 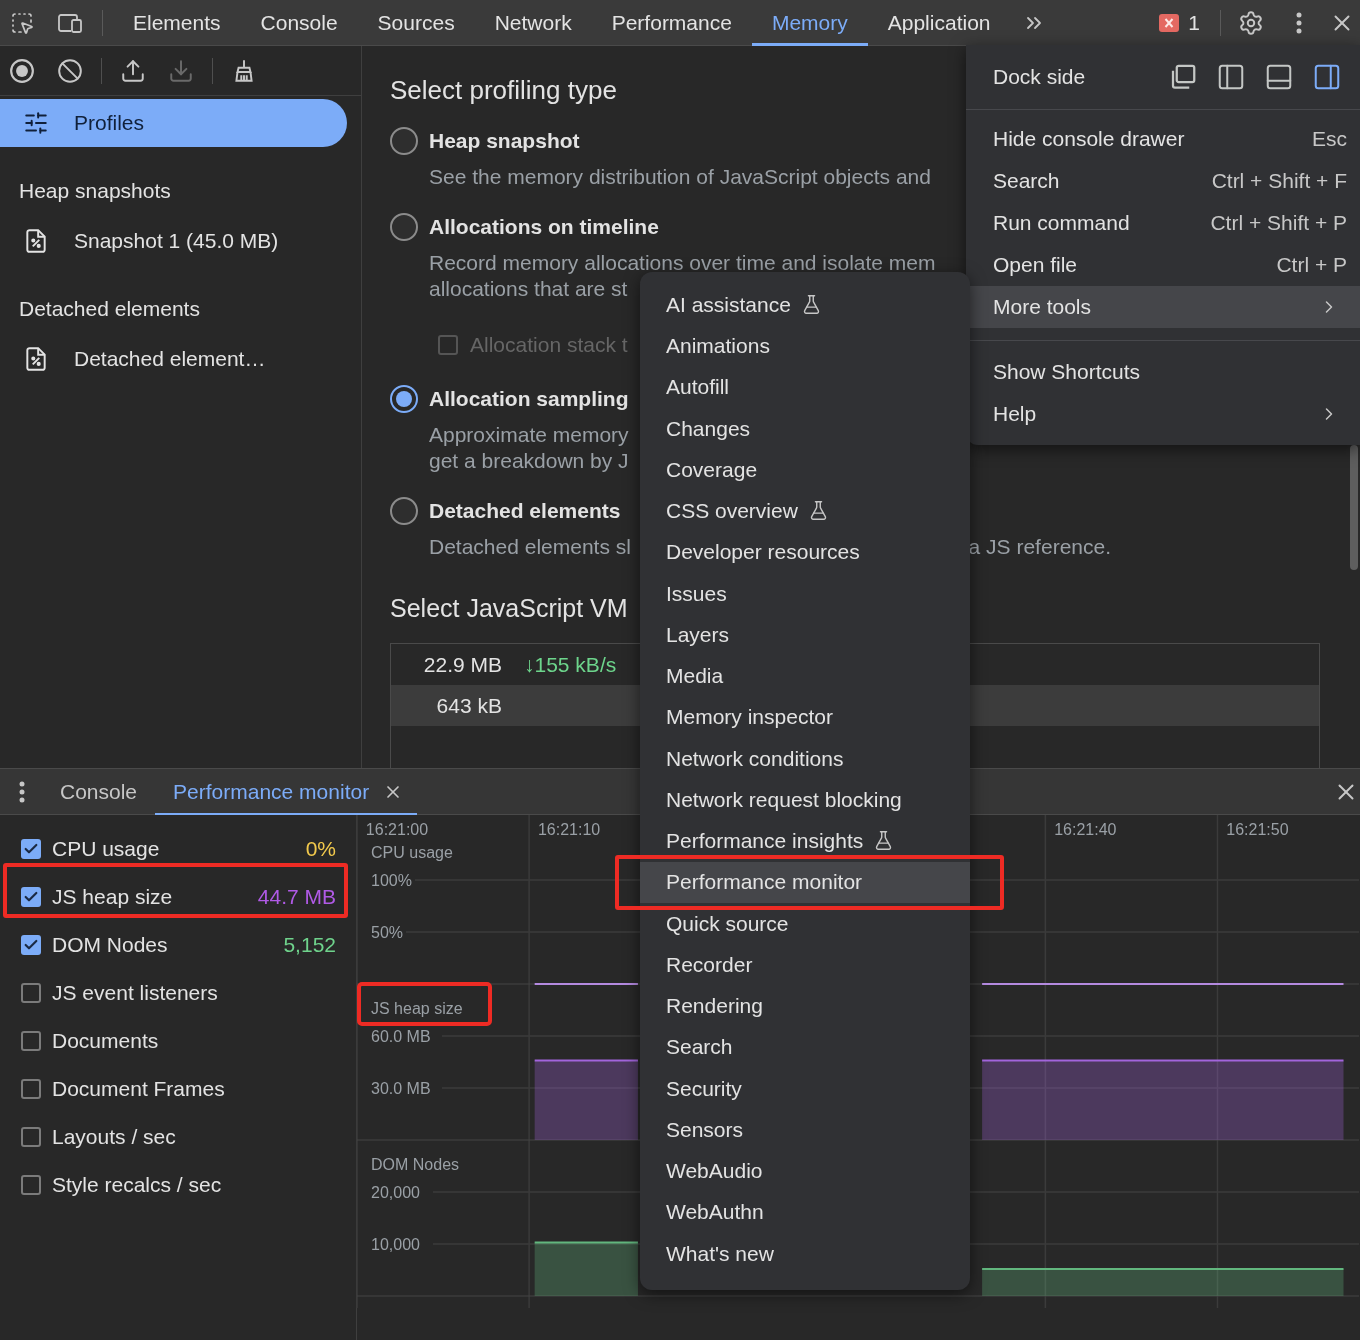 I want to click on section-title: Select profiling type, so click(x=503, y=90).